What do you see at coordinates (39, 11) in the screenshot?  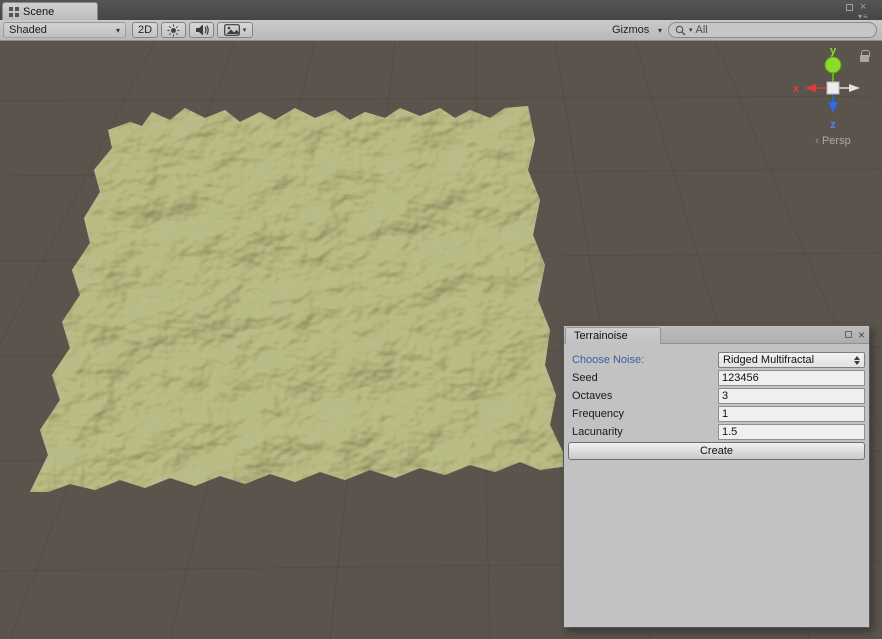 I see `scene-tab-label: Scene` at bounding box center [39, 11].